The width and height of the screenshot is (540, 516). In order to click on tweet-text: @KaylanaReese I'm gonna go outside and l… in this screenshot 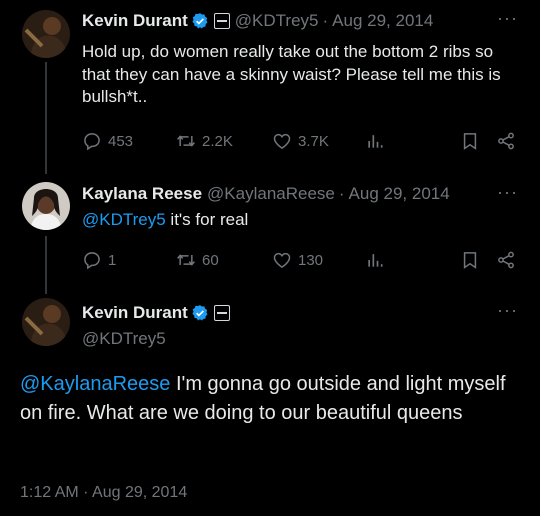, I will do `click(270, 399)`.